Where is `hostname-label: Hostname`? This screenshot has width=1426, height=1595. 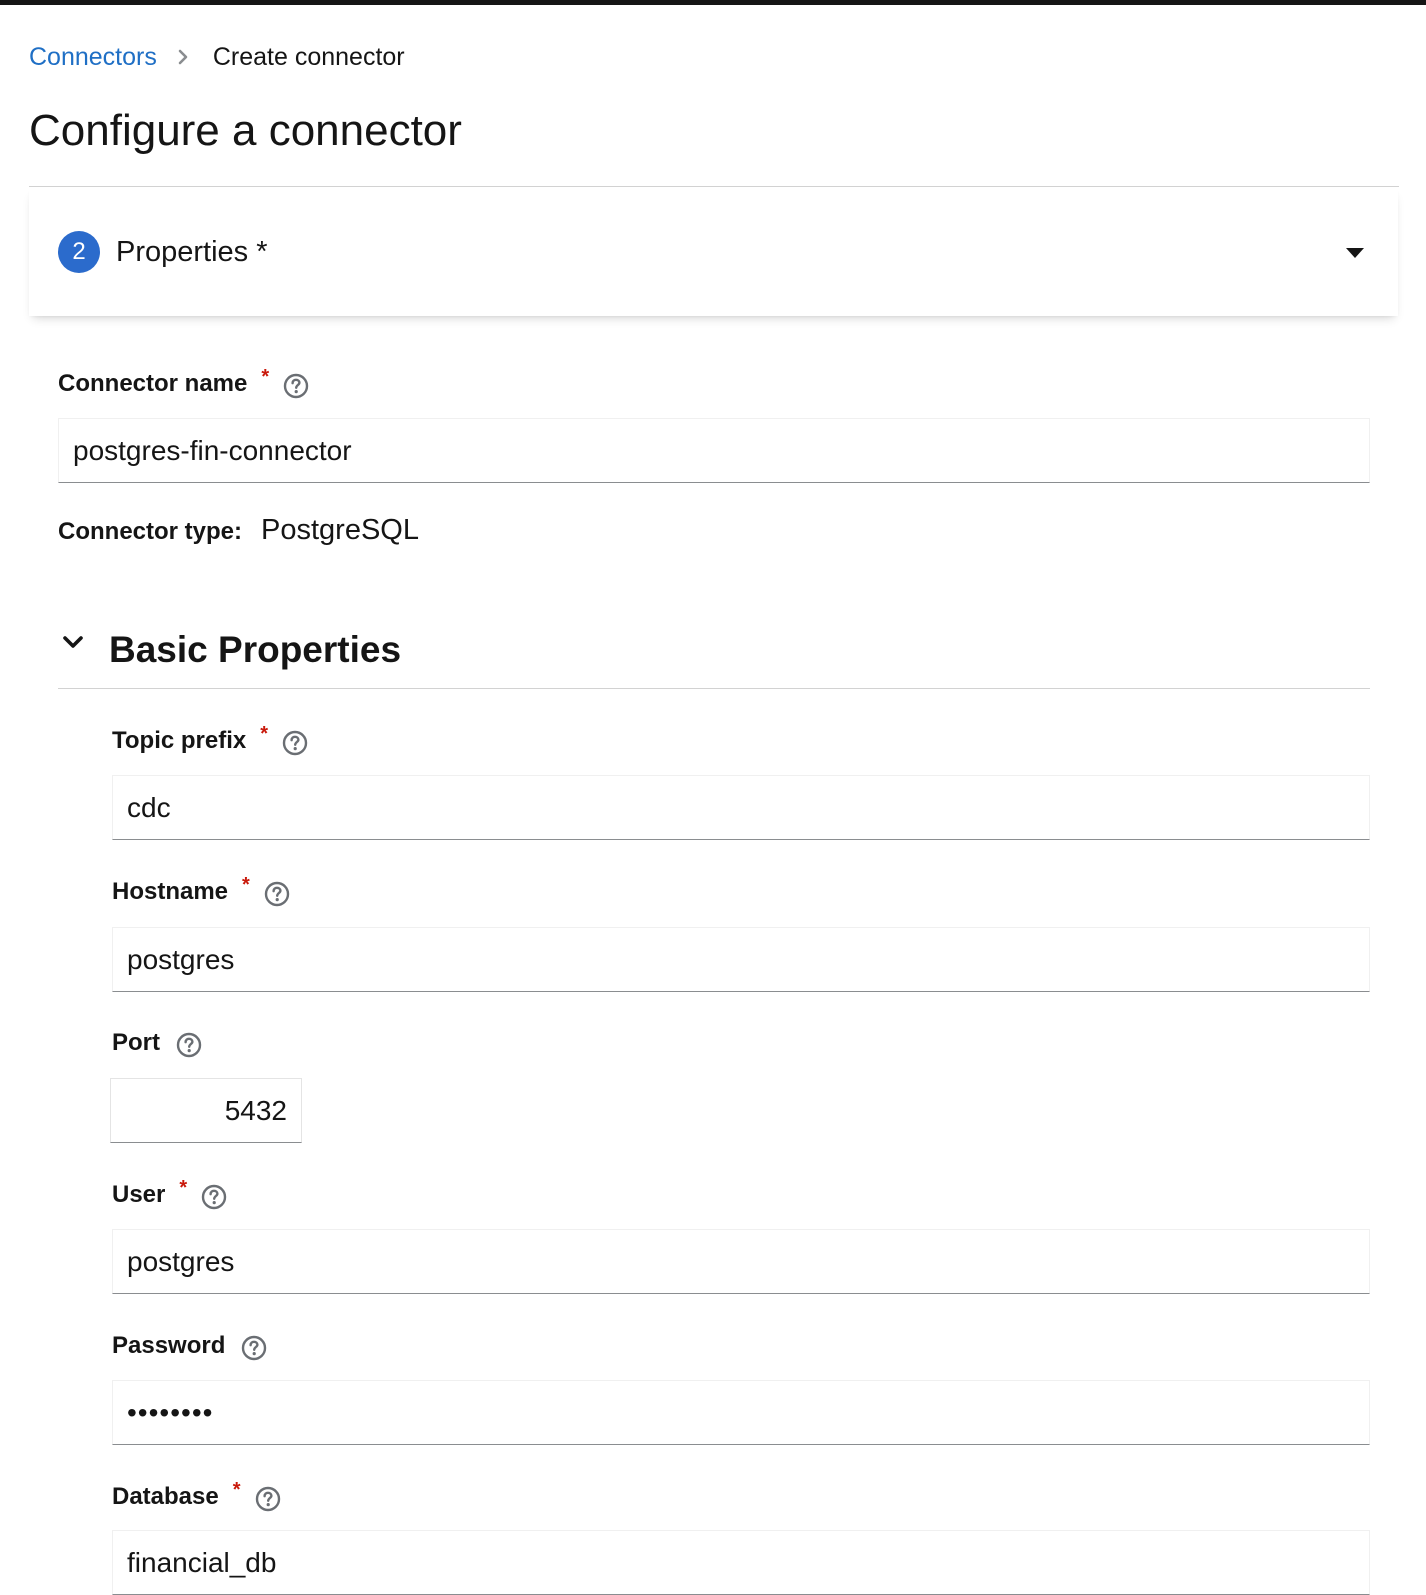
hostname-label: Hostname is located at coordinates (170, 891).